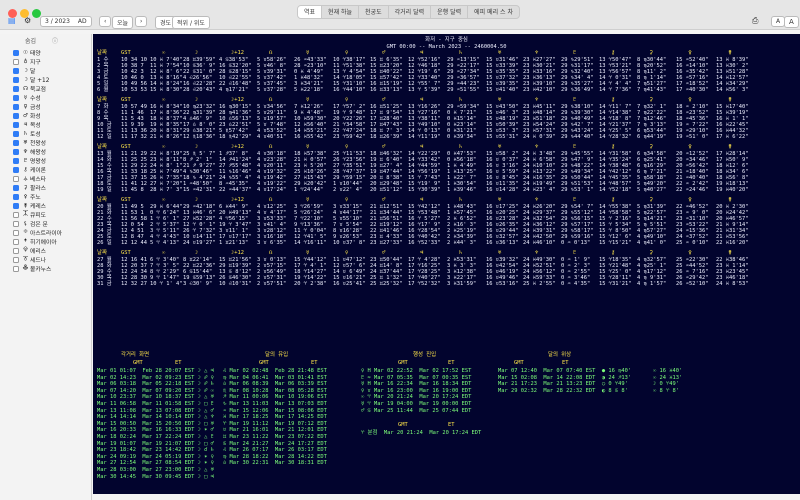  Describe the element at coordinates (29, 169) in the screenshot. I see `sidebar-item-13: ⚷ 케이론` at that location.